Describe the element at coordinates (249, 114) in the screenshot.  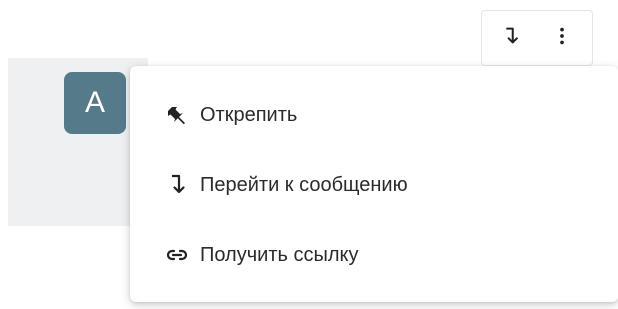
I see `menu-item-label: Открепить` at that location.